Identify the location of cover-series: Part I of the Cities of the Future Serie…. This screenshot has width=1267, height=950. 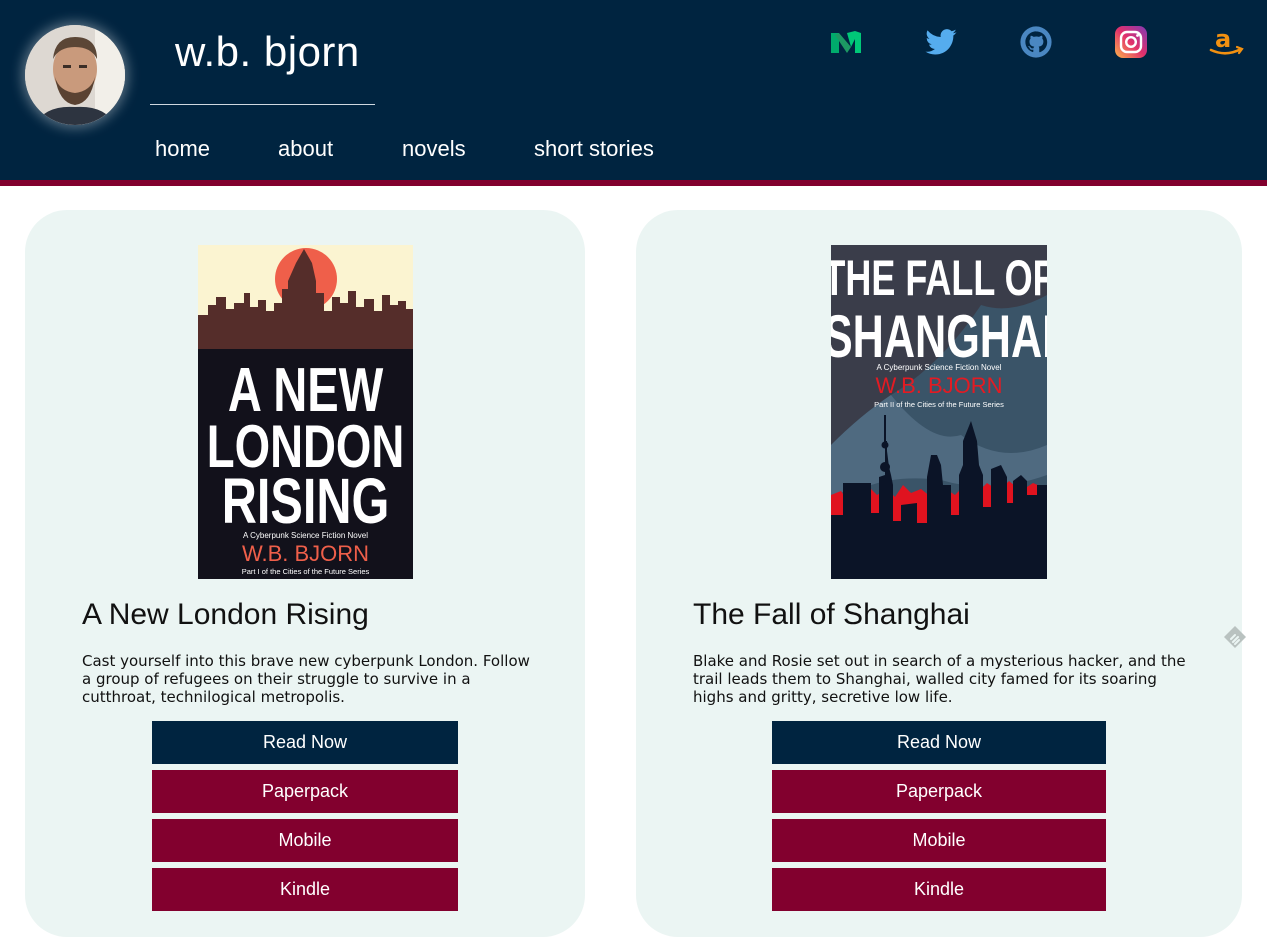
(306, 571).